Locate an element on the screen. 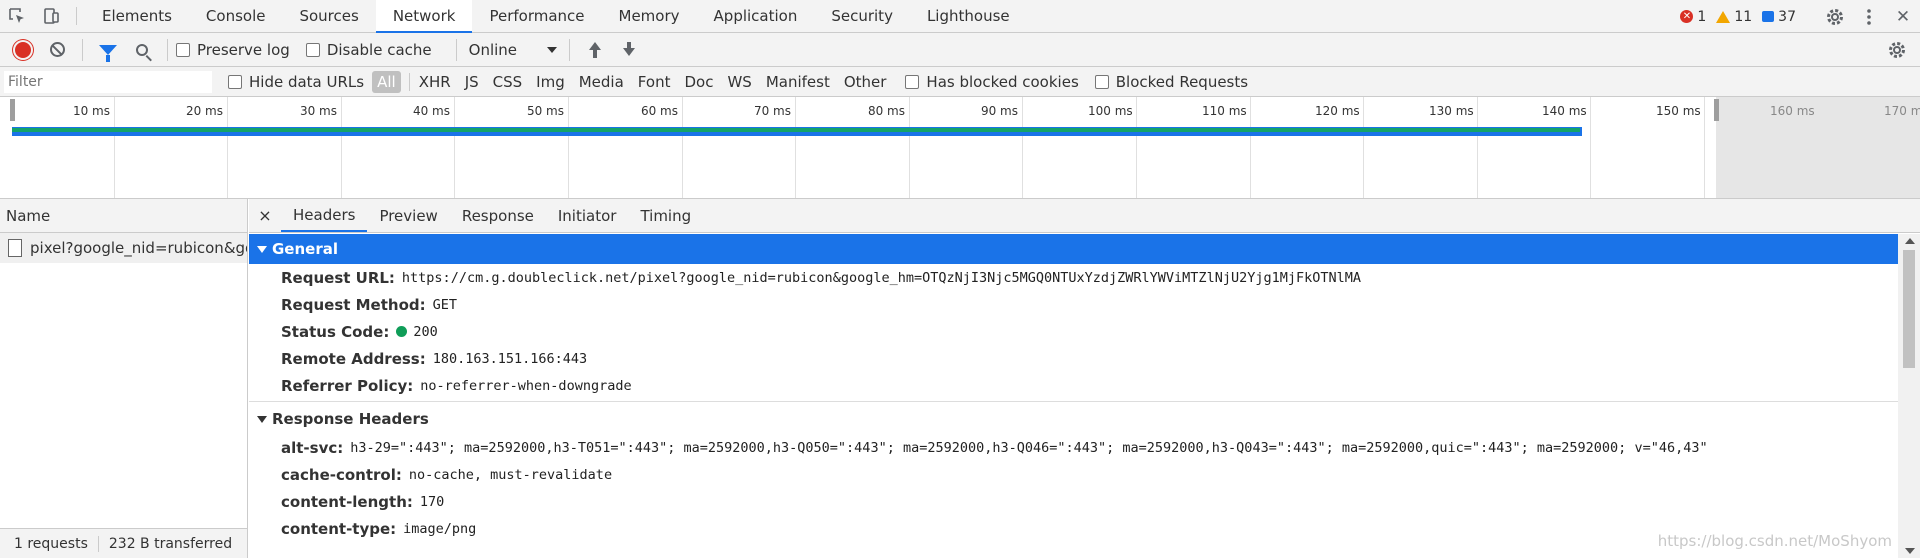 The width and height of the screenshot is (1920, 558). throttling-select: Online is located at coordinates (513, 50).